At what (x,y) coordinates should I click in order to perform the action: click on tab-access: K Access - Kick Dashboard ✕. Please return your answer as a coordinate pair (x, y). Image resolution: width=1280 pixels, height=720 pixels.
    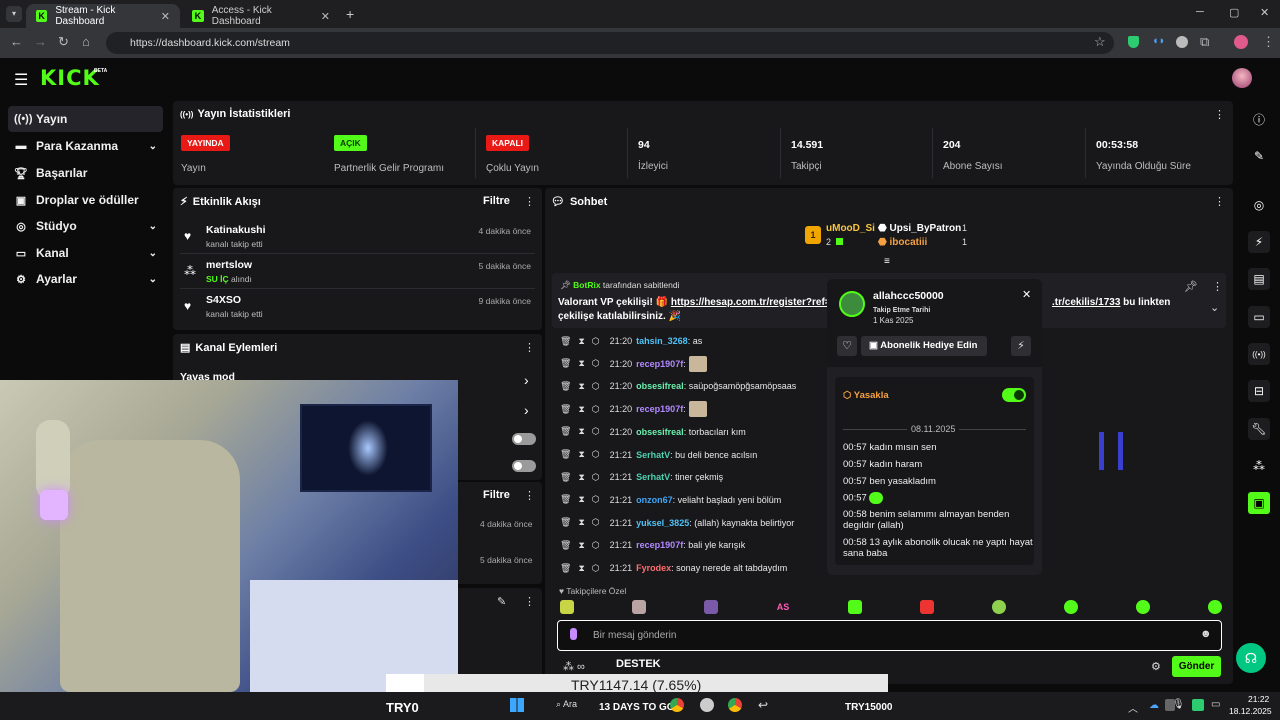
    Looking at the image, I should click on (261, 16).